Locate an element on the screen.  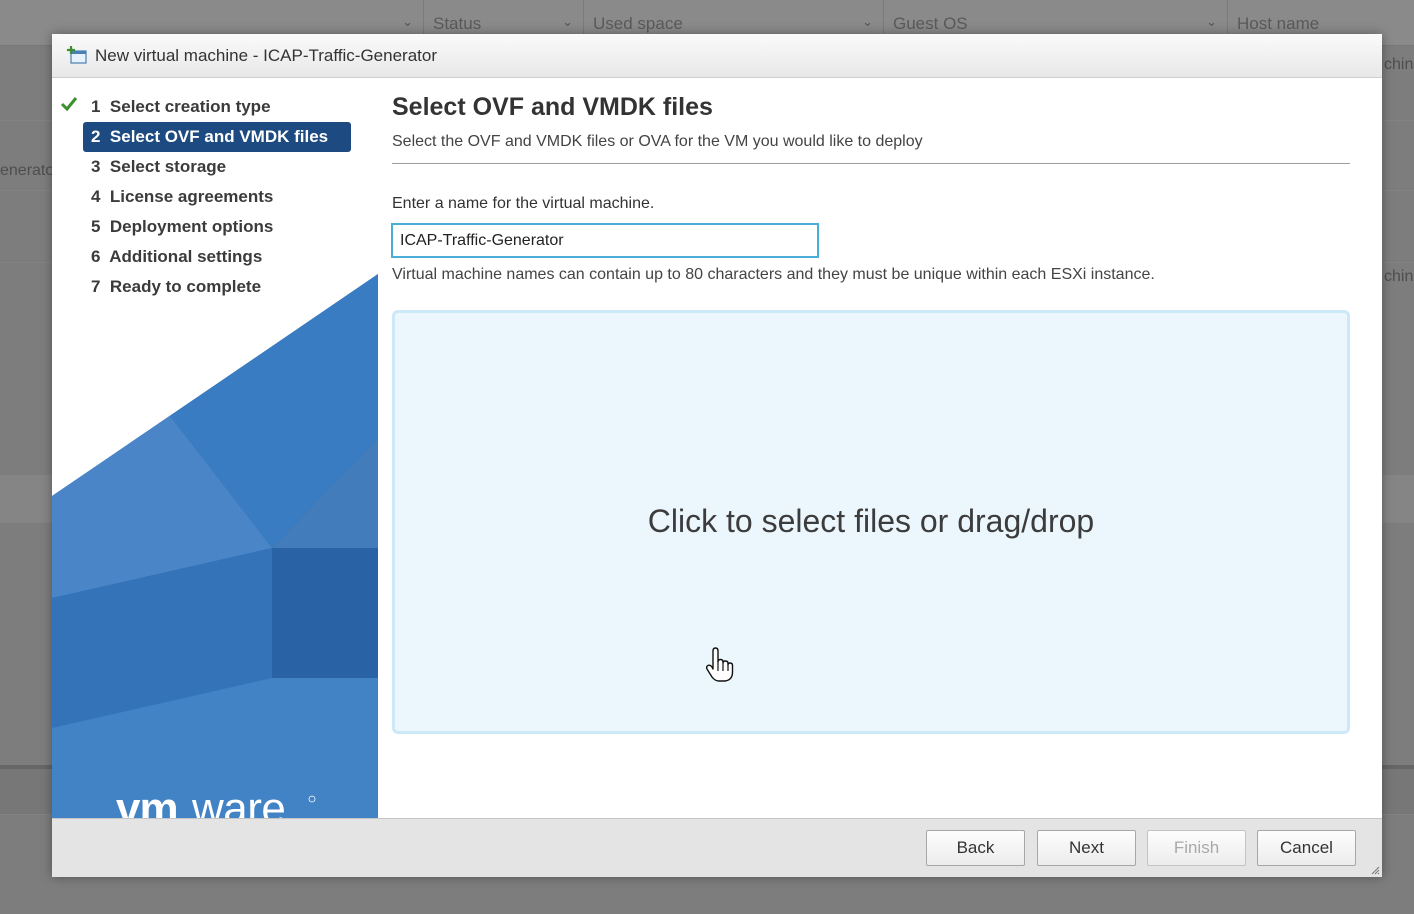
step-select-storage: 3 Select storage is located at coordinates (217, 167).